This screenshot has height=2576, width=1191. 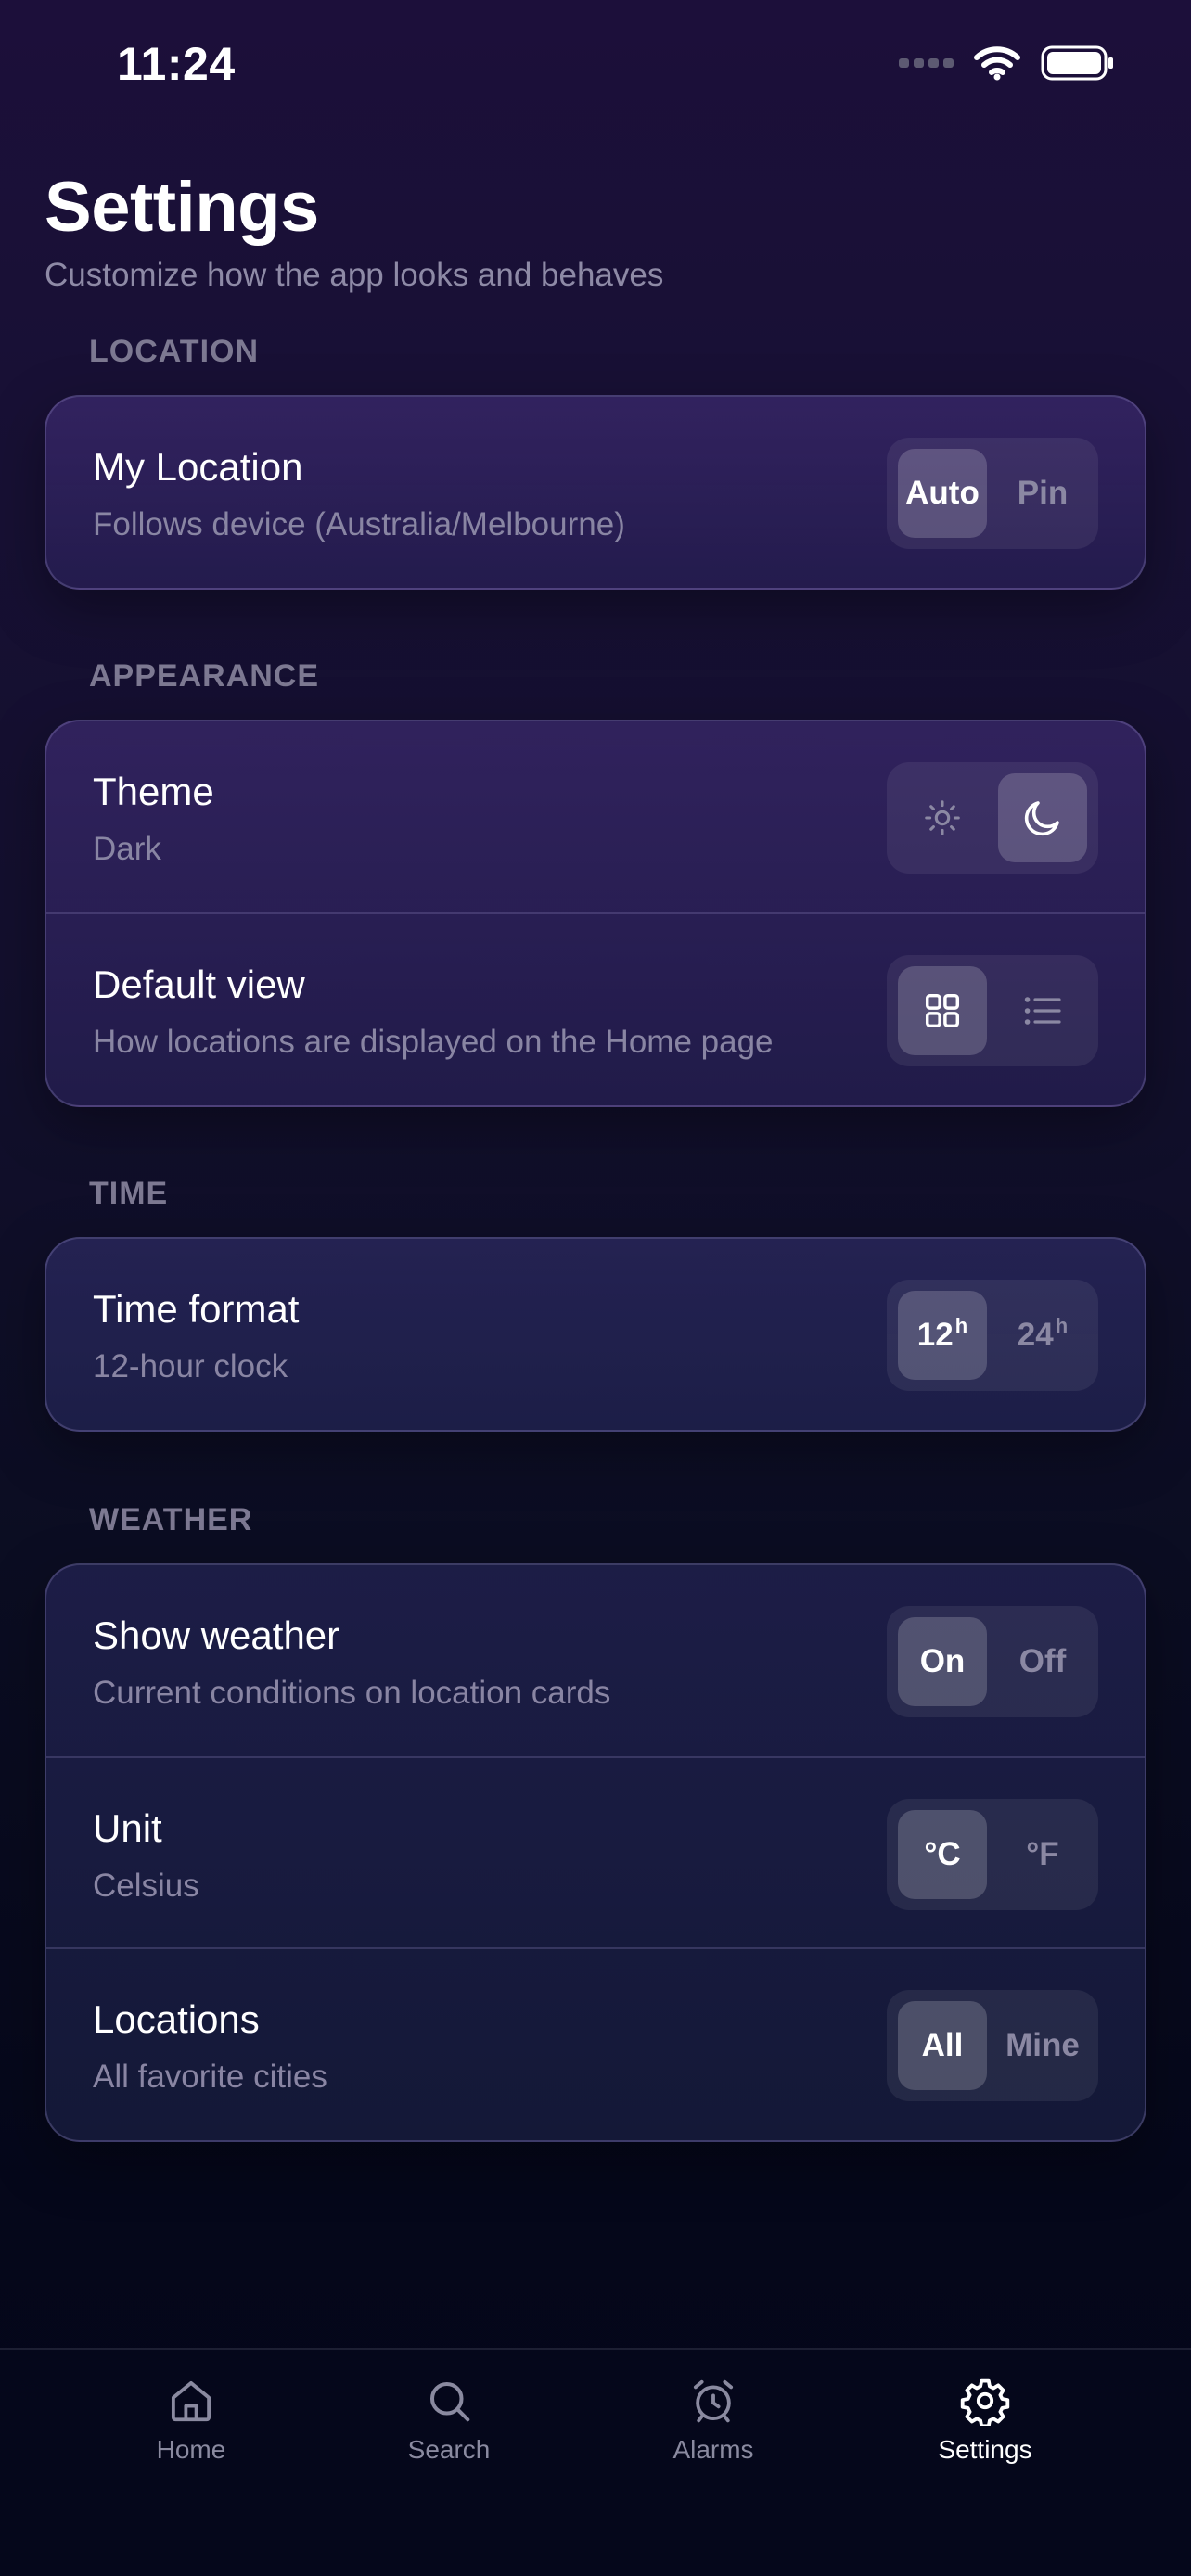 I want to click on time-format-row: Time format 12-hour clock 12 h 24 h, so click(x=595, y=1334).